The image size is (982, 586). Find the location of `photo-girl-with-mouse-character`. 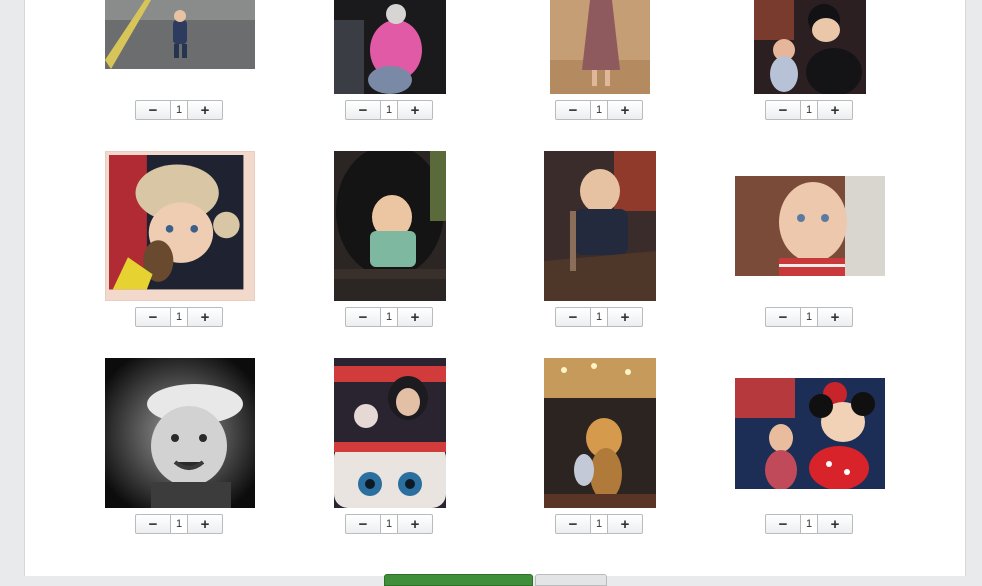

photo-girl-with-mouse-character is located at coordinates (810, 47).